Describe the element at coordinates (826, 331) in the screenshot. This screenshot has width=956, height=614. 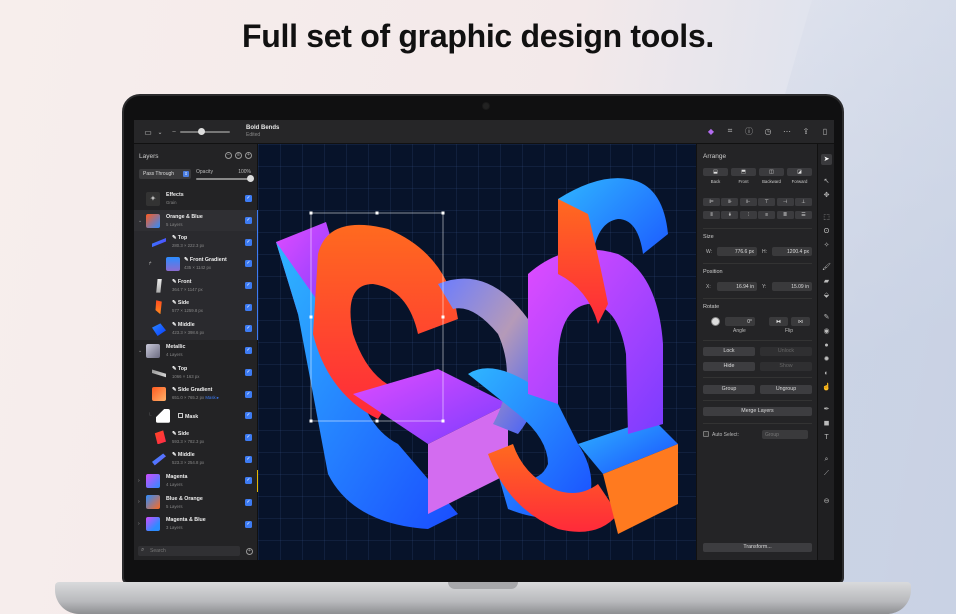
I see `retouch-tool-icon: ◉` at that location.